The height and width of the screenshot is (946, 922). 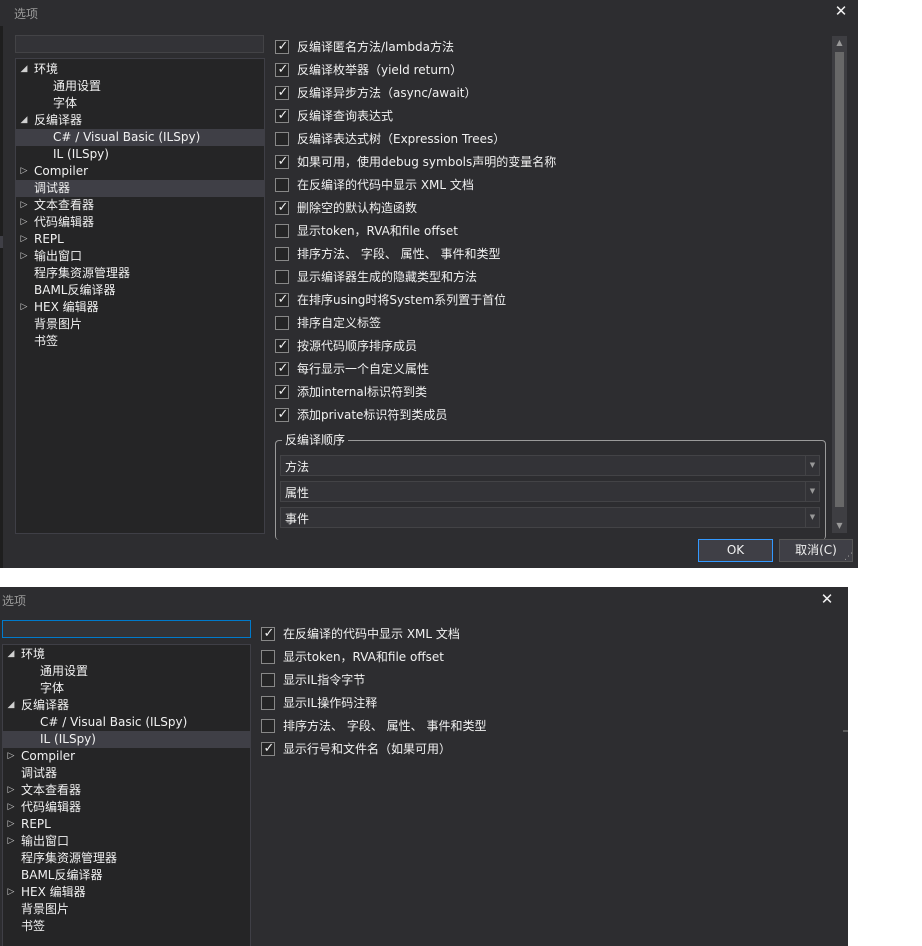 I want to click on scroll-down-icon: ▼, so click(x=839, y=526).